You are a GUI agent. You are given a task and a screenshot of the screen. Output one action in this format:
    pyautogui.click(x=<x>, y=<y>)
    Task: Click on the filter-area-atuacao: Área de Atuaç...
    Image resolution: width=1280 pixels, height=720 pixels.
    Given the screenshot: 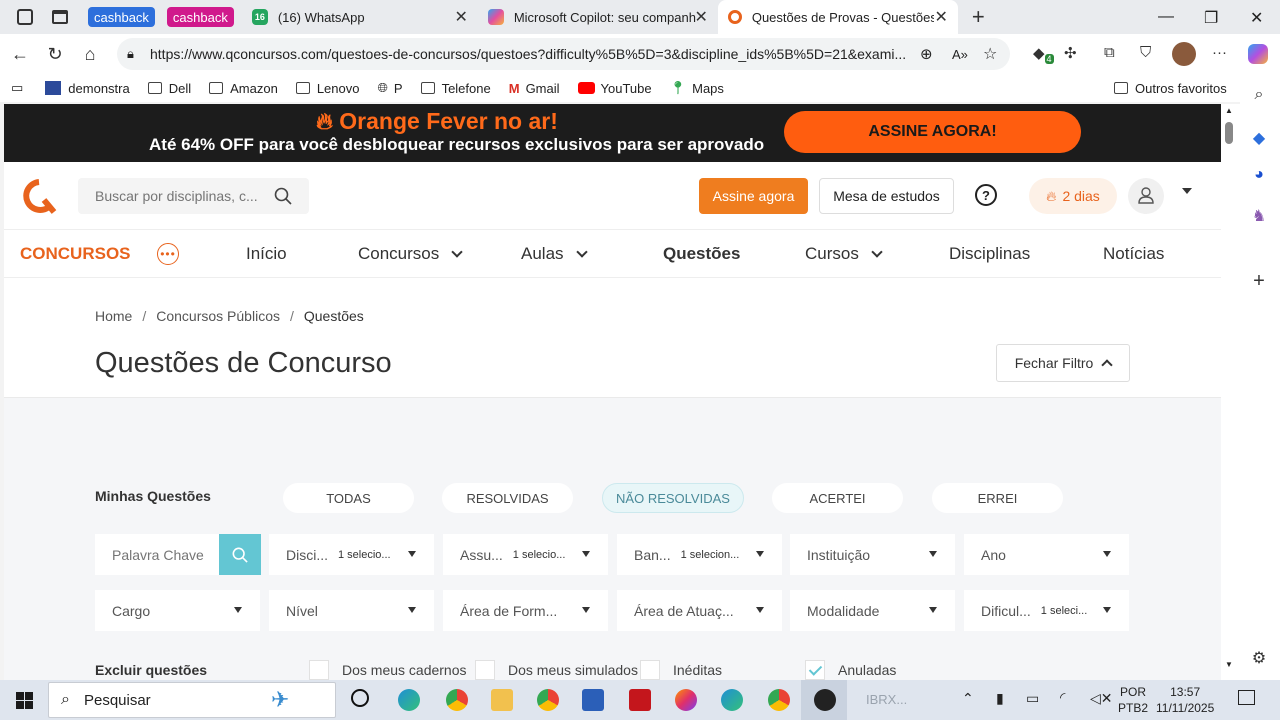 What is the action you would take?
    pyautogui.click(x=699, y=610)
    